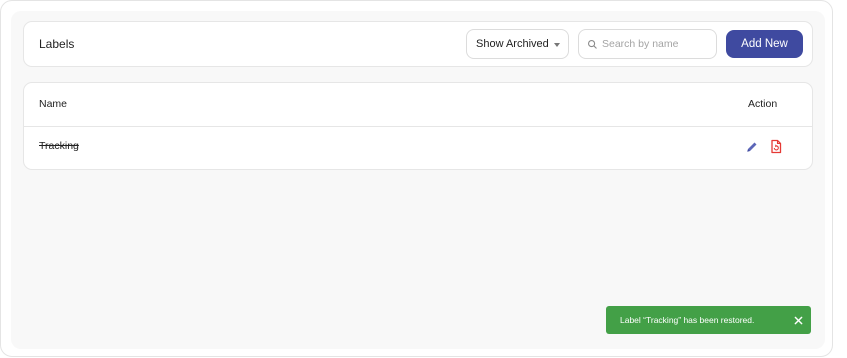  Describe the element at coordinates (687, 320) in the screenshot. I see `toast-message: Label “Tracking” has been restored.` at that location.